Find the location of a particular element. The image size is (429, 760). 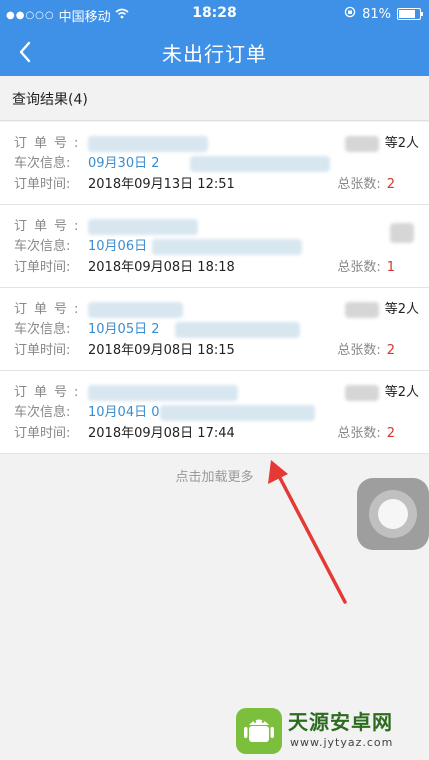

results-header: 查询结果(4) is located at coordinates (214, 98).